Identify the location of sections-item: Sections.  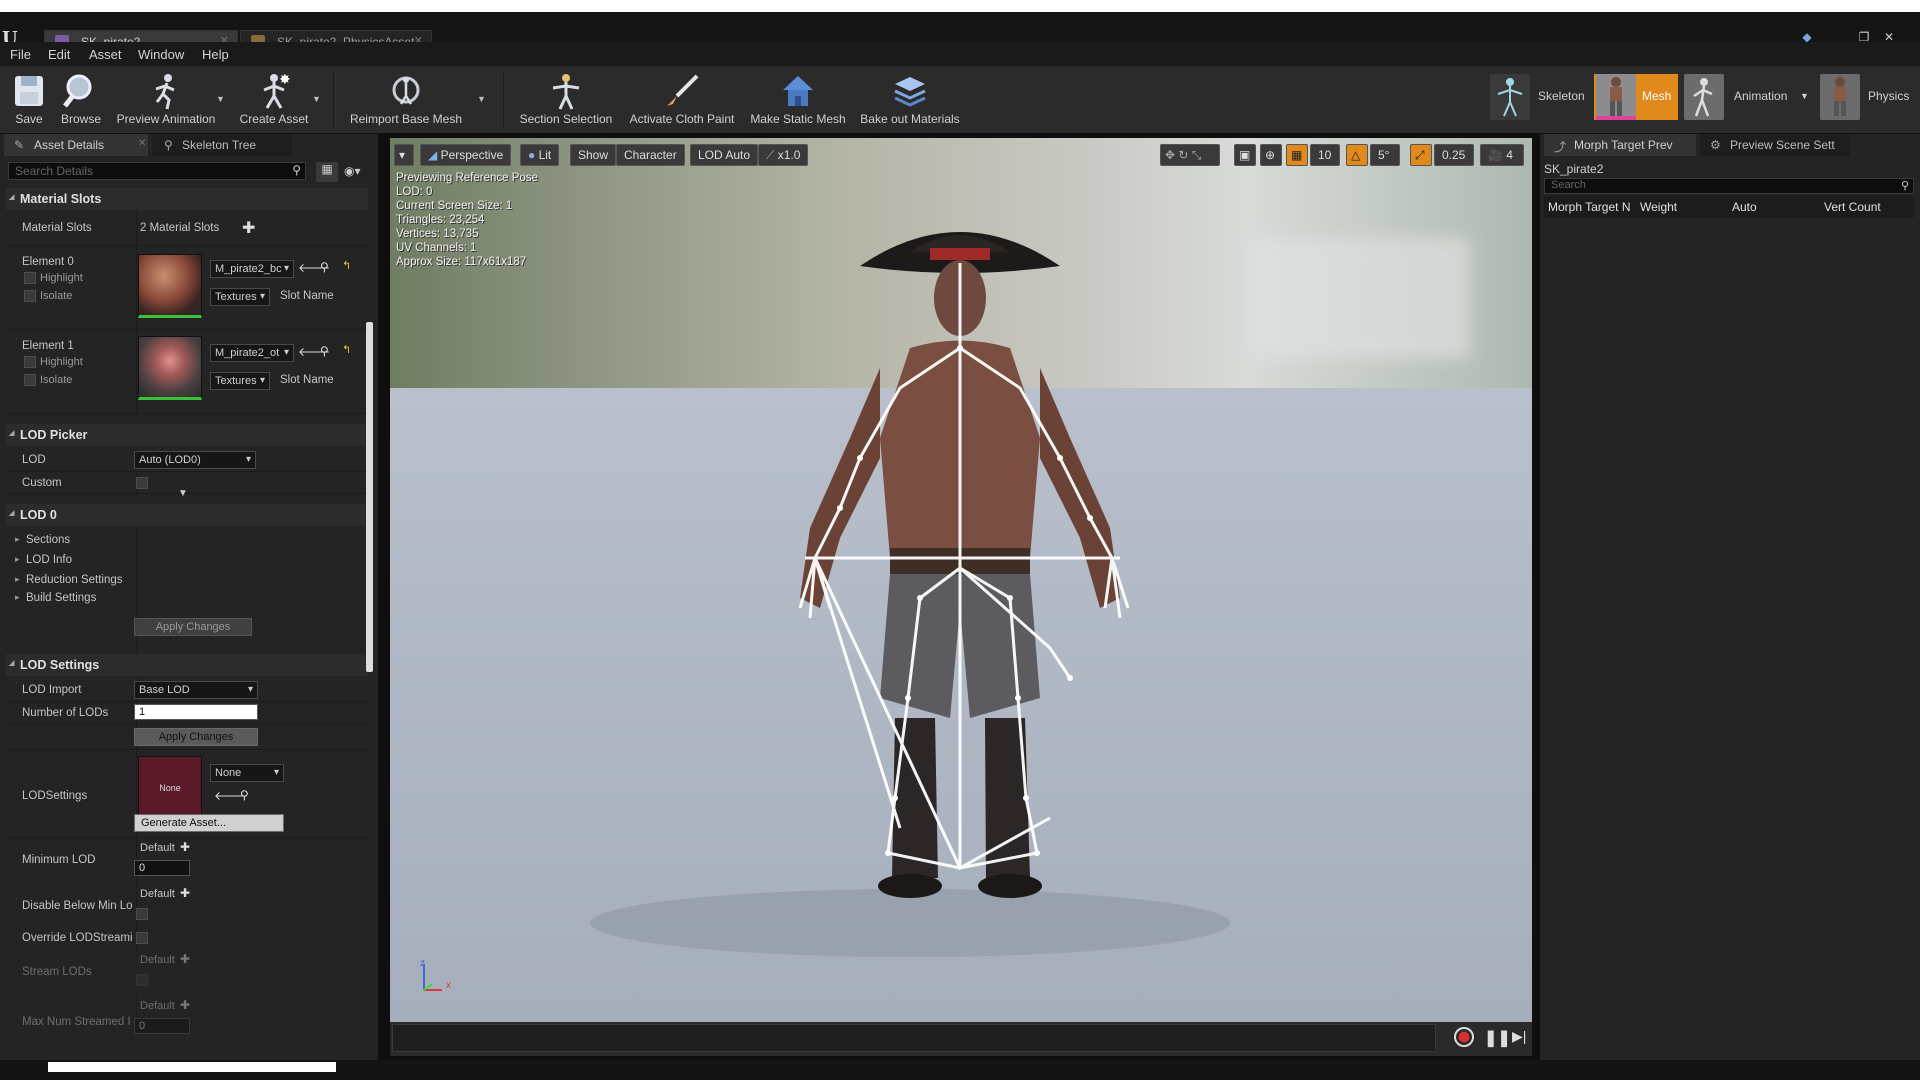
(42, 540).